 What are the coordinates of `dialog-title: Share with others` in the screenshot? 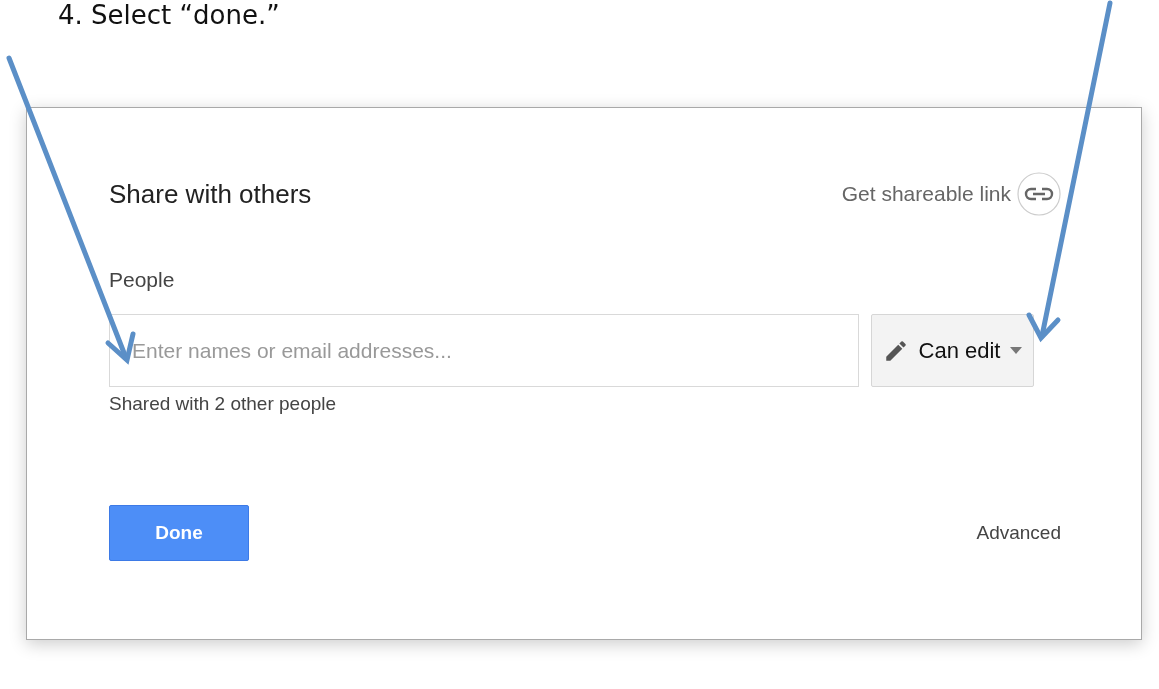 It's located at (210, 194).